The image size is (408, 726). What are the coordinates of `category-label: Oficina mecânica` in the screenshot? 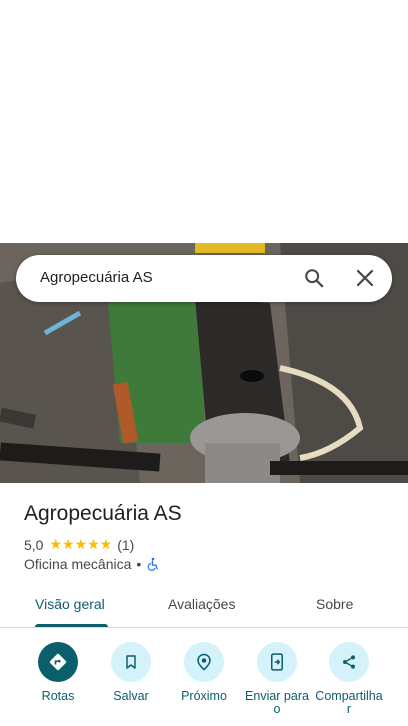 It's located at (78, 564).